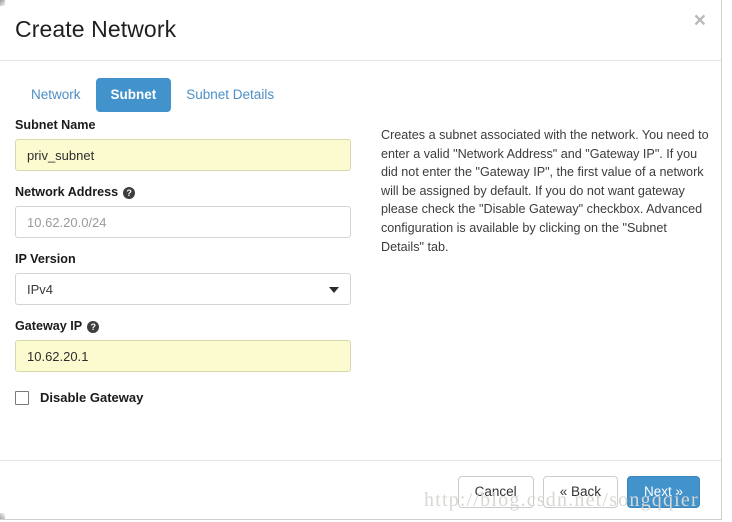 Image resolution: width=732 pixels, height=522 pixels. I want to click on wizard-tabs: Network Subnet Subnet Details, so click(152, 95).